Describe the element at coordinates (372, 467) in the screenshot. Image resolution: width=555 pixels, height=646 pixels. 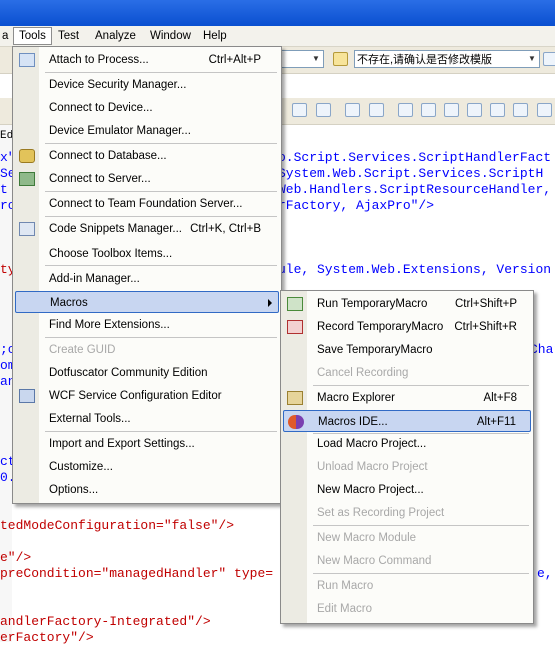
I see `menu-item-unload-macro-project: Unload Macro Project` at that location.